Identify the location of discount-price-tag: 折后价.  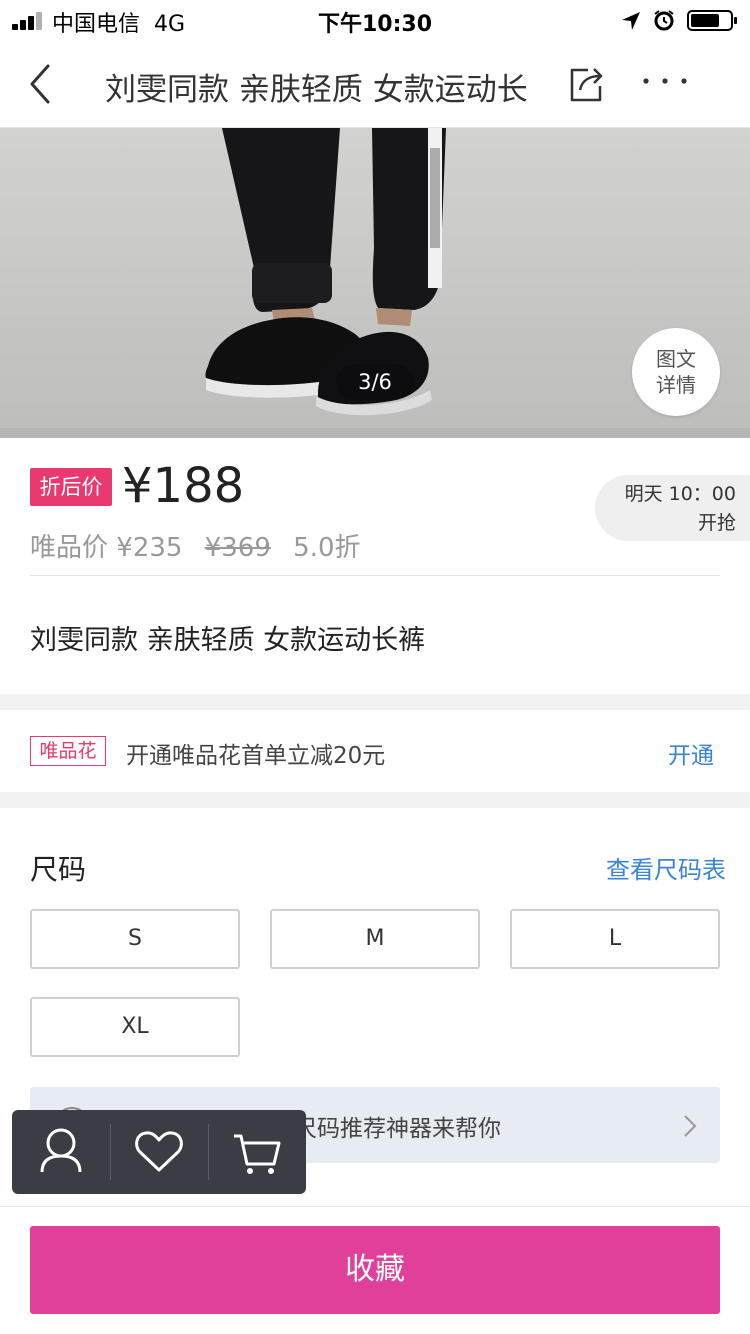
(71, 487).